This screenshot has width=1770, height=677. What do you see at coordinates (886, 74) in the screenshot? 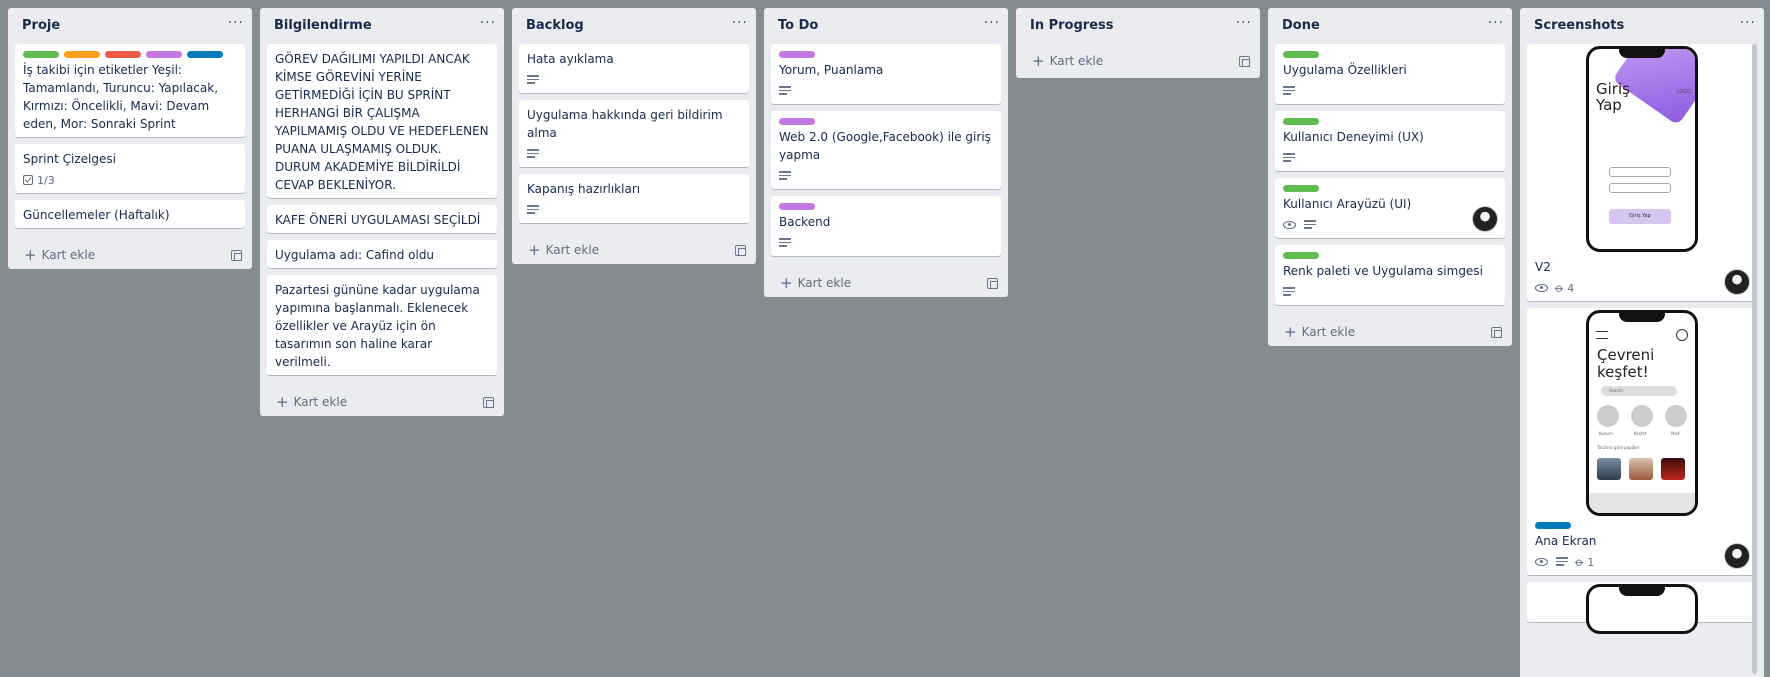
I see `card: Yorum, Puanlama` at bounding box center [886, 74].